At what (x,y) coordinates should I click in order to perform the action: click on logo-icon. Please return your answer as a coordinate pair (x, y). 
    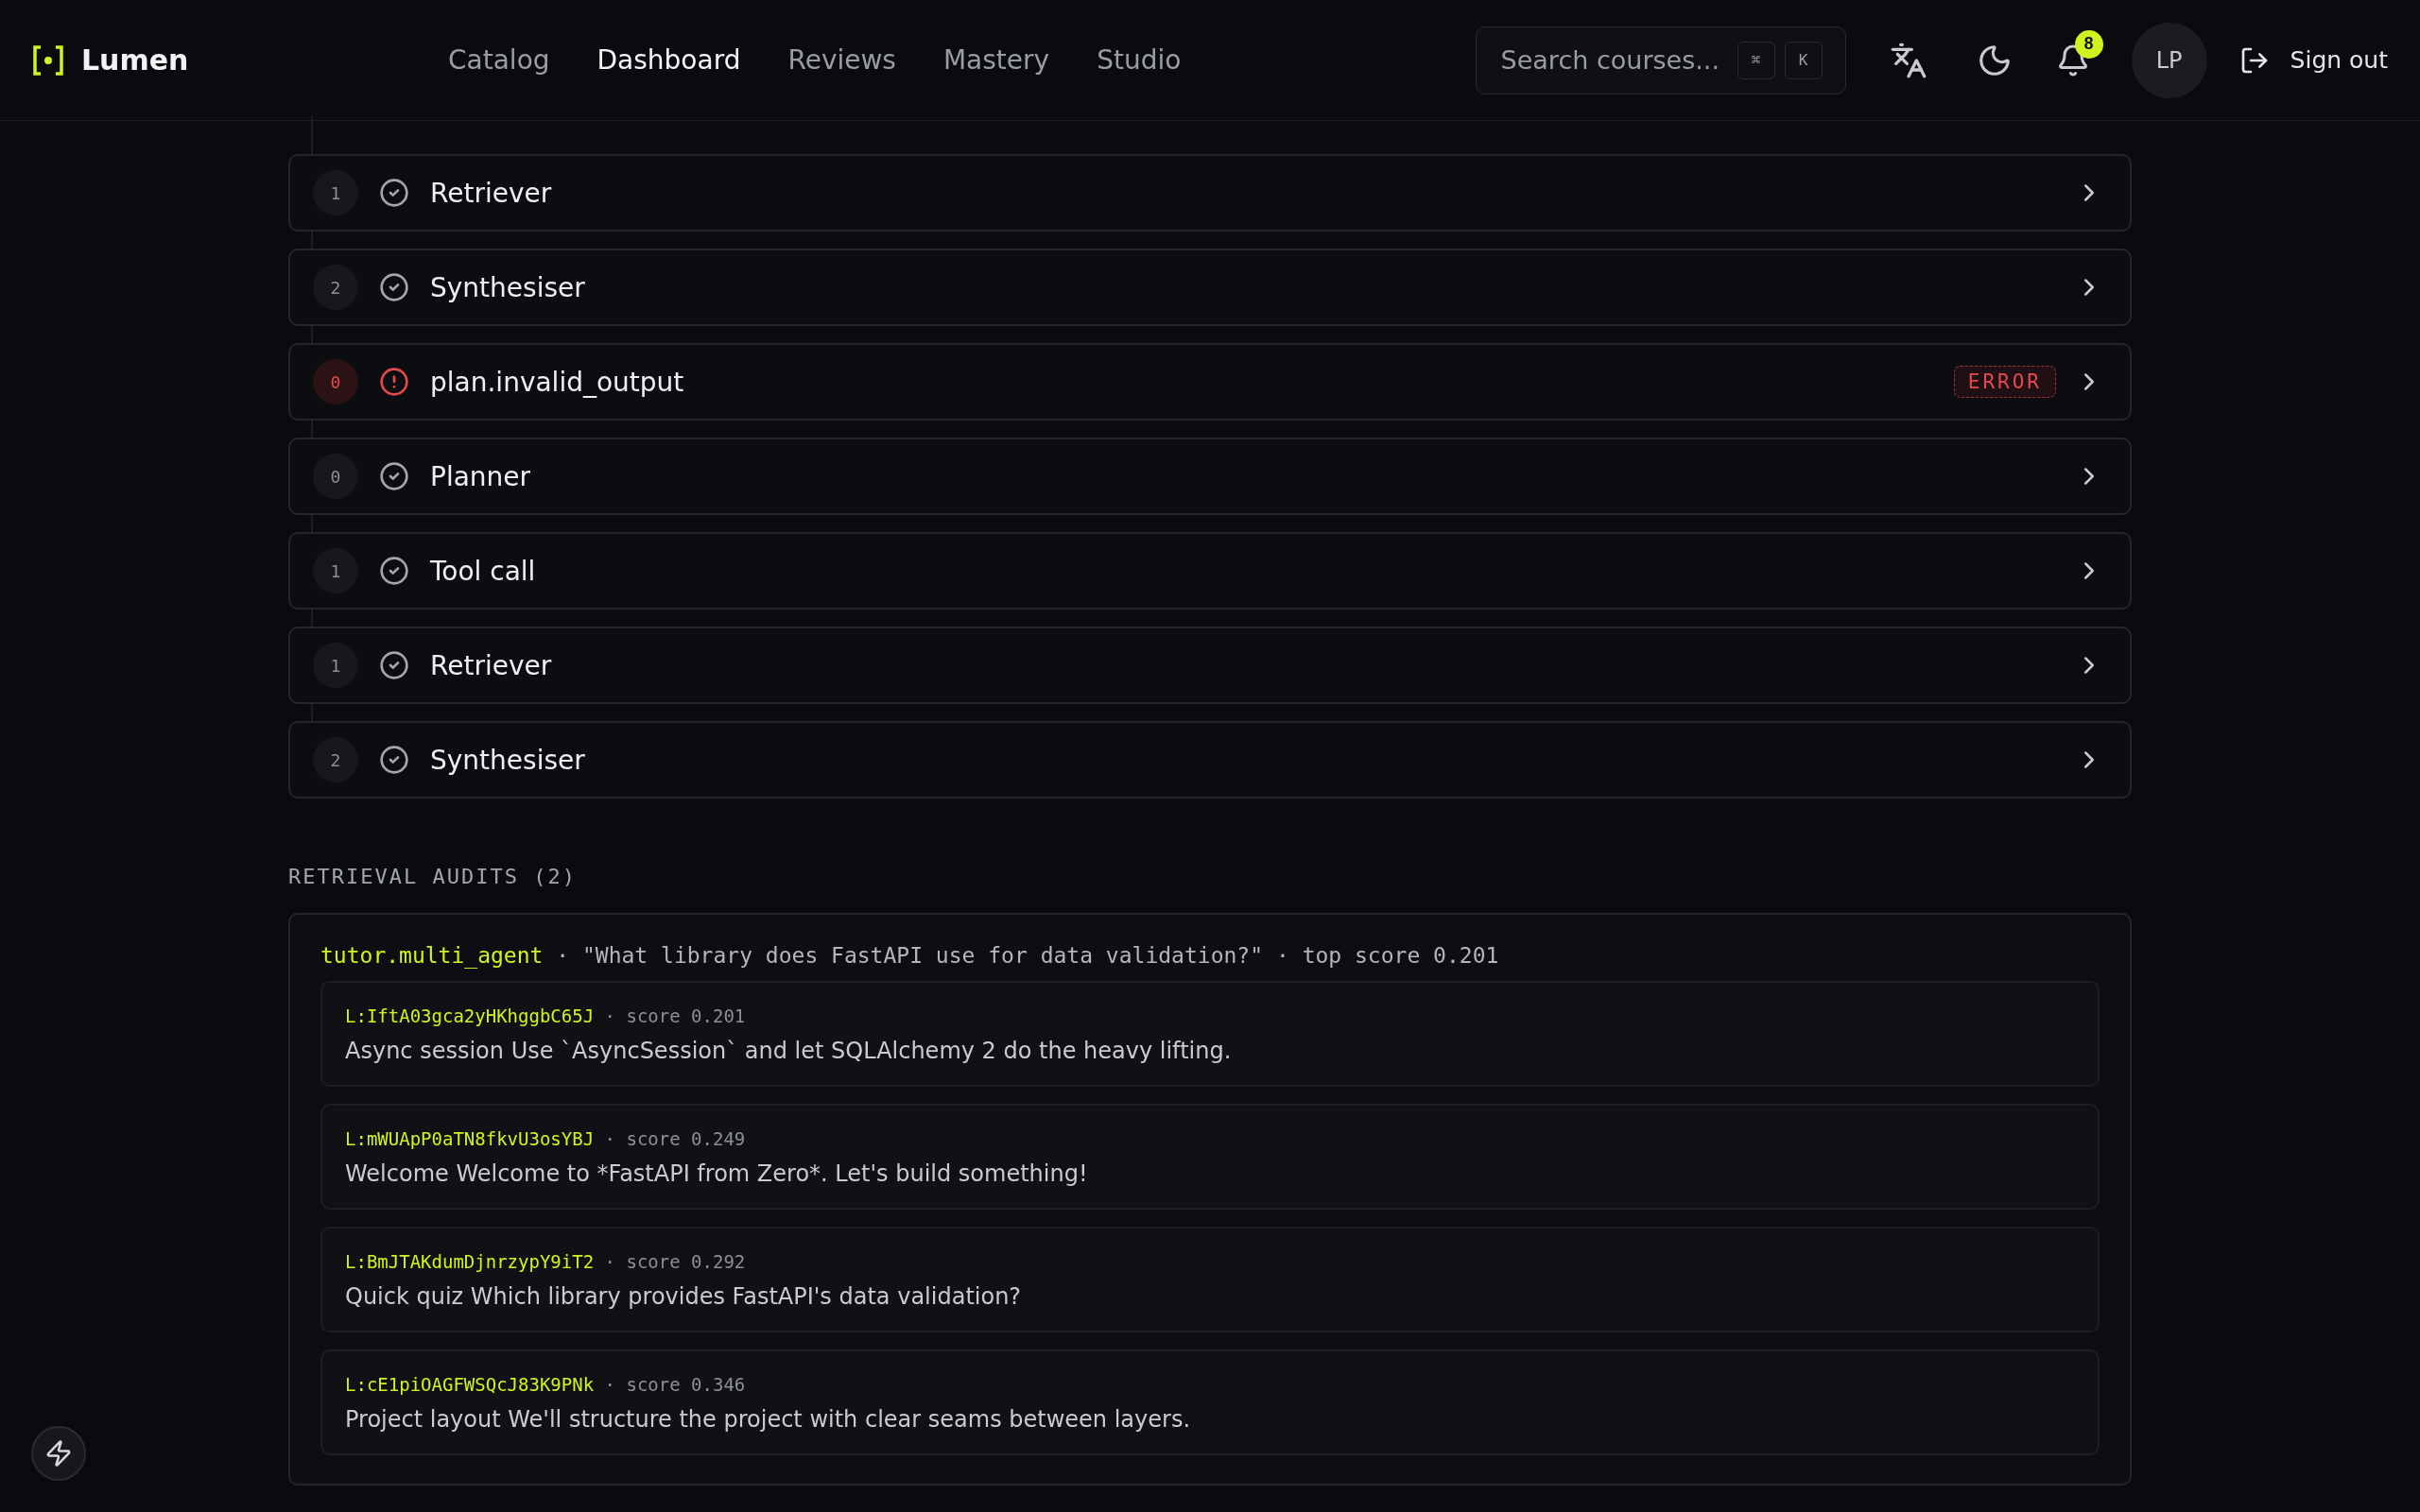
    Looking at the image, I should click on (48, 60).